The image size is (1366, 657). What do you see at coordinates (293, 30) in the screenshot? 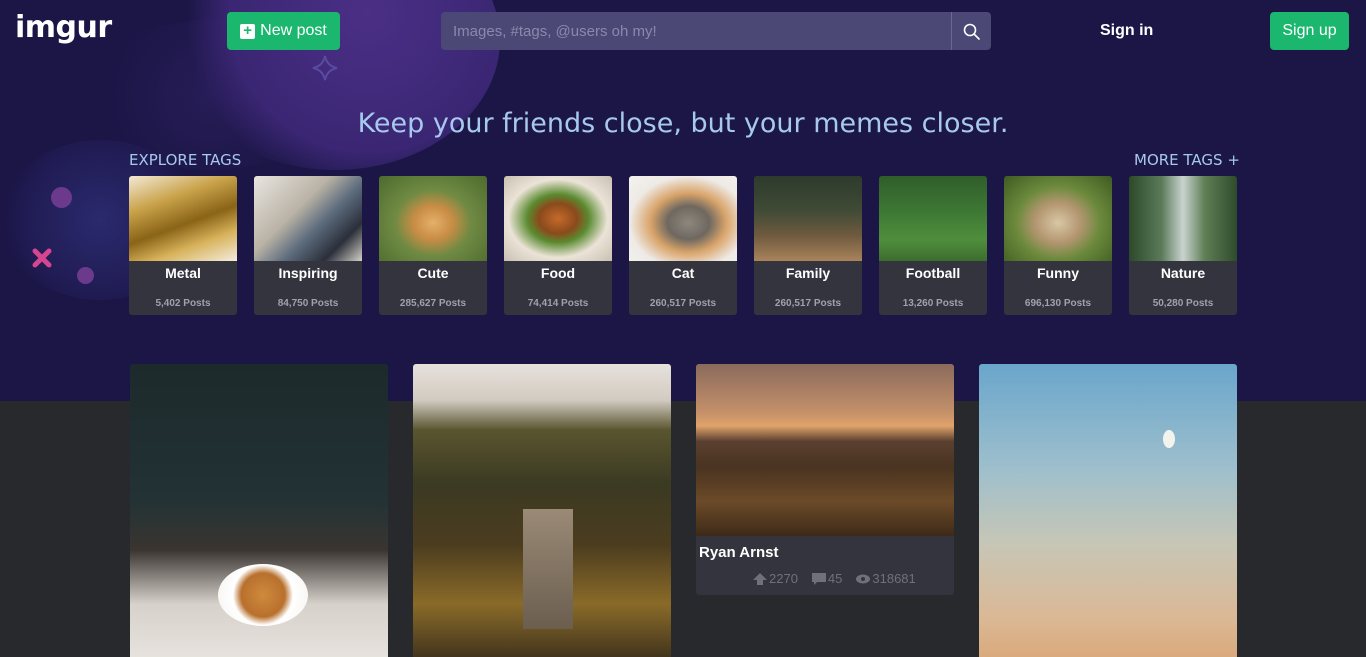
I see `new-post-label: New post` at bounding box center [293, 30].